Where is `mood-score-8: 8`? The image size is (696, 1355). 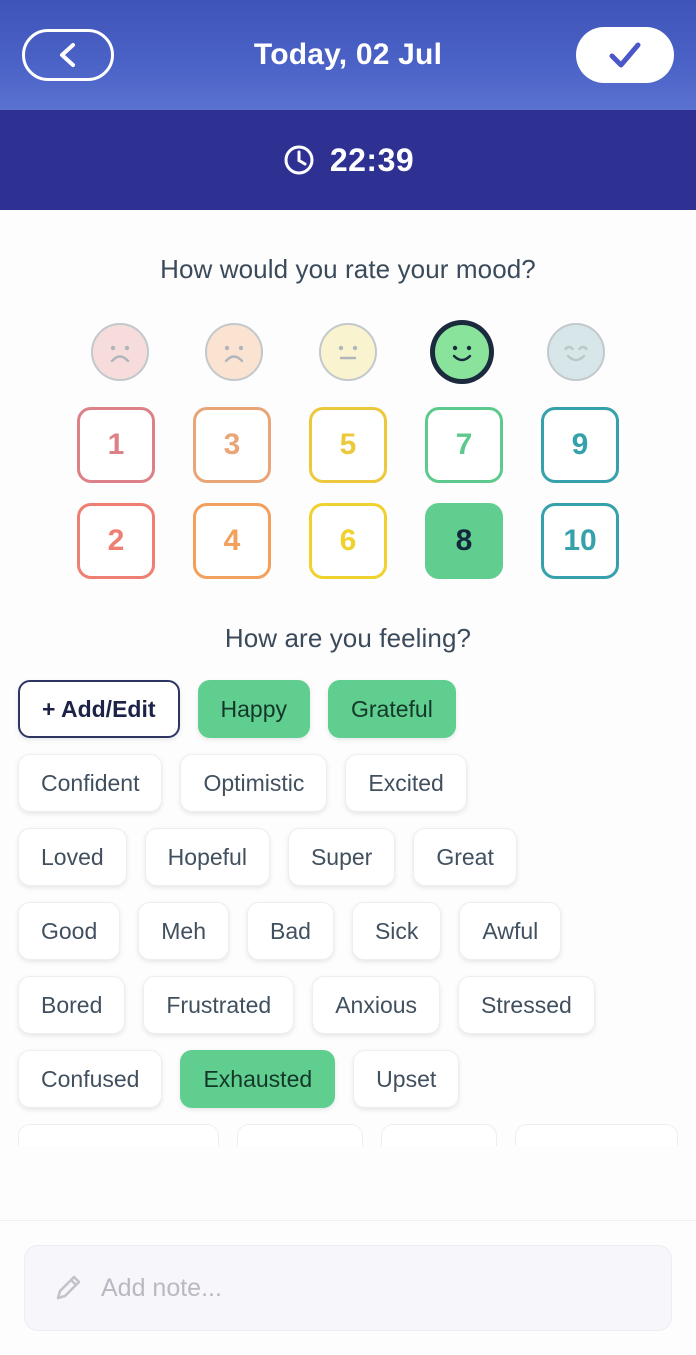 mood-score-8: 8 is located at coordinates (464, 541).